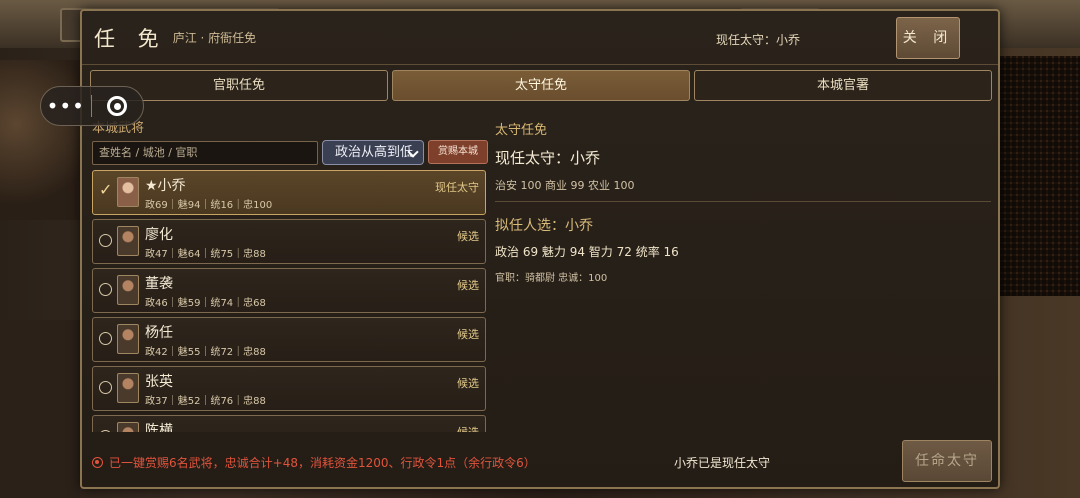  What do you see at coordinates (457, 187) in the screenshot?
I see `general-status-badge: 现任太守` at bounding box center [457, 187].